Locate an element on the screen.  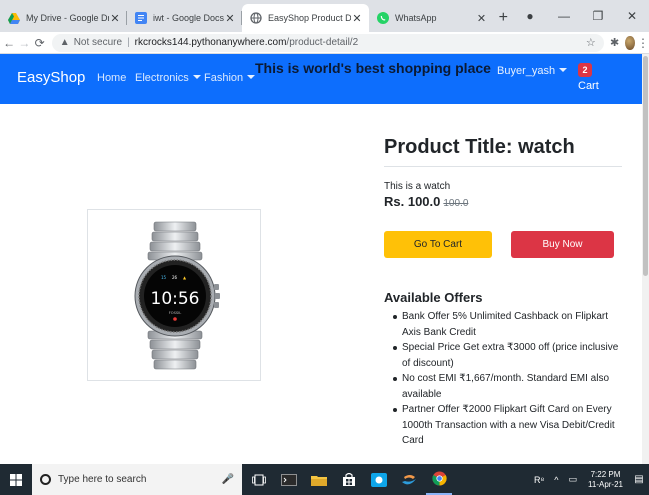
nav-fashion: Fashion is located at coordinates (230, 78).